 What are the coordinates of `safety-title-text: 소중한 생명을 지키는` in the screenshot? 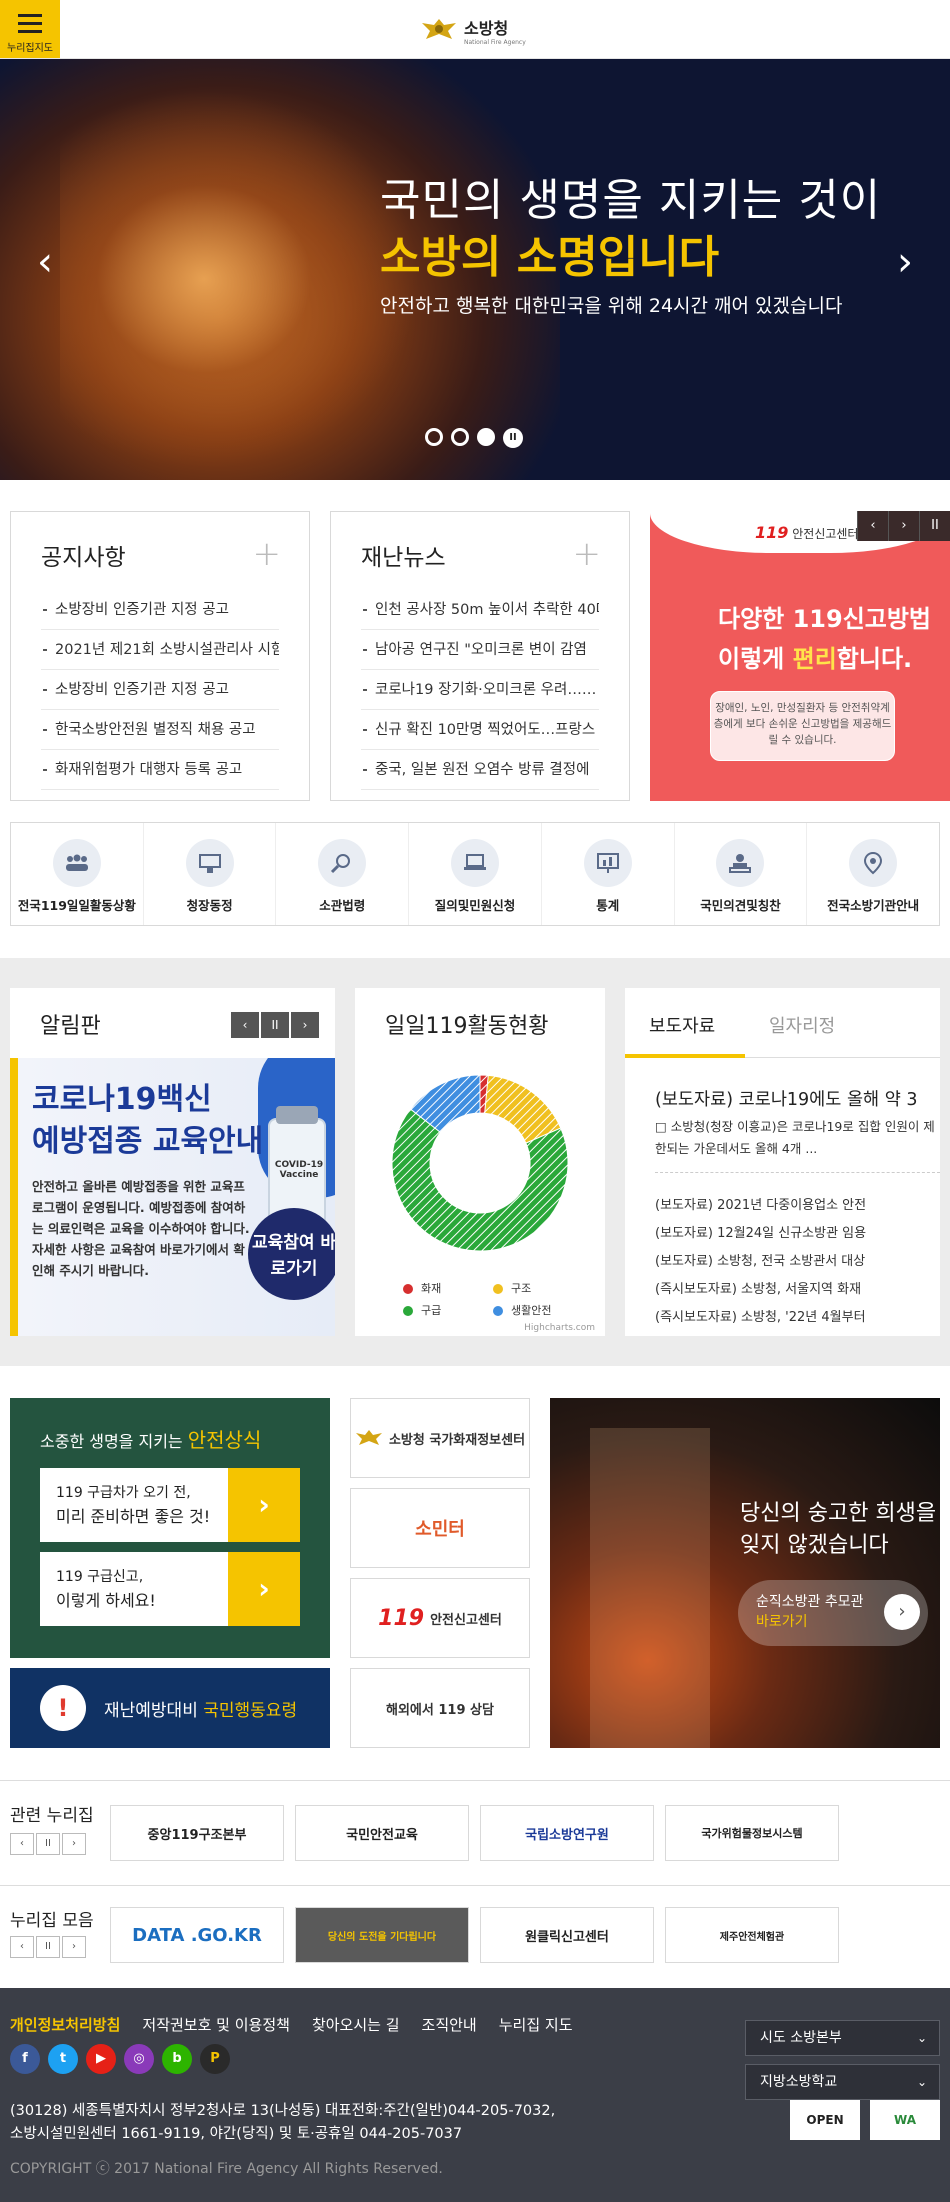 It's located at (114, 1441).